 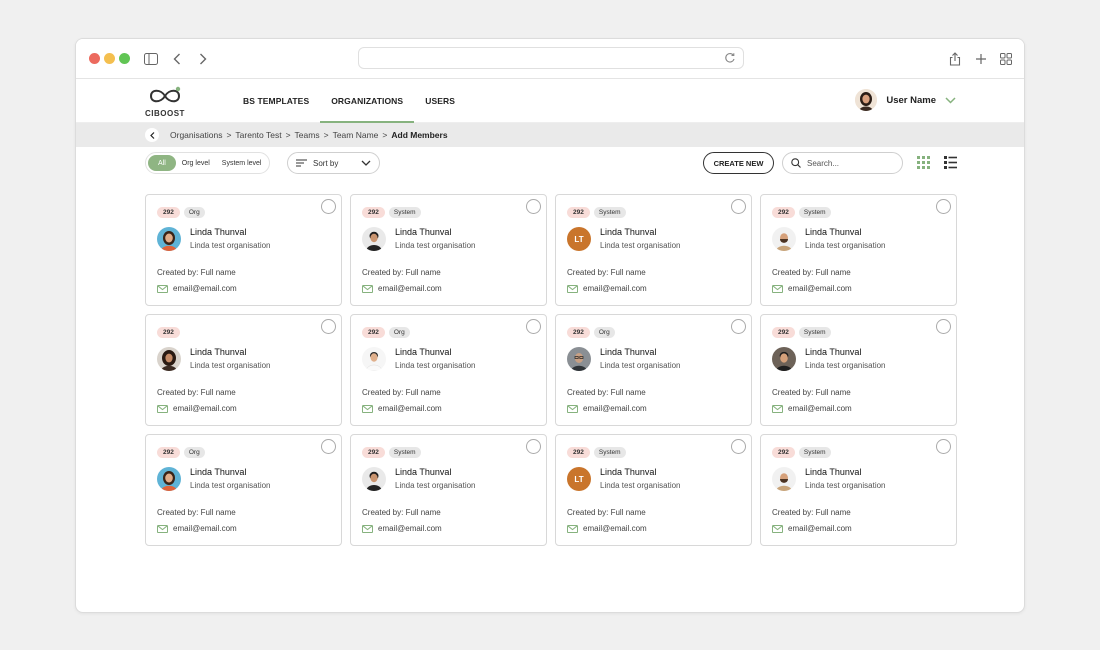 What do you see at coordinates (333, 163) in the screenshot?
I see `sort-by-dropdown: Sort by` at bounding box center [333, 163].